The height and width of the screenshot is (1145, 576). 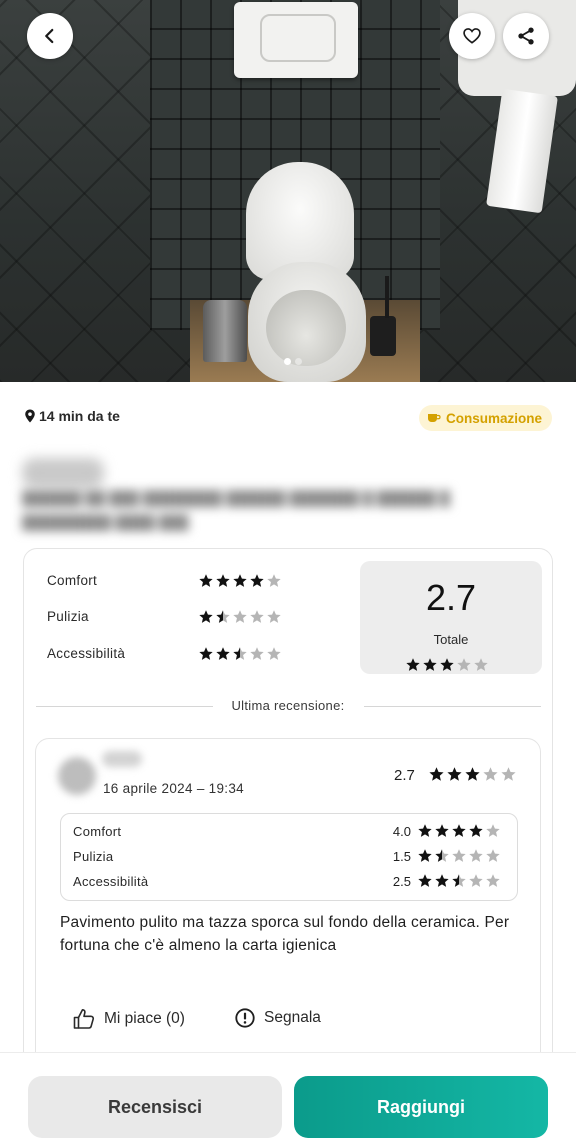 I want to click on share-button, so click(x=526, y=36).